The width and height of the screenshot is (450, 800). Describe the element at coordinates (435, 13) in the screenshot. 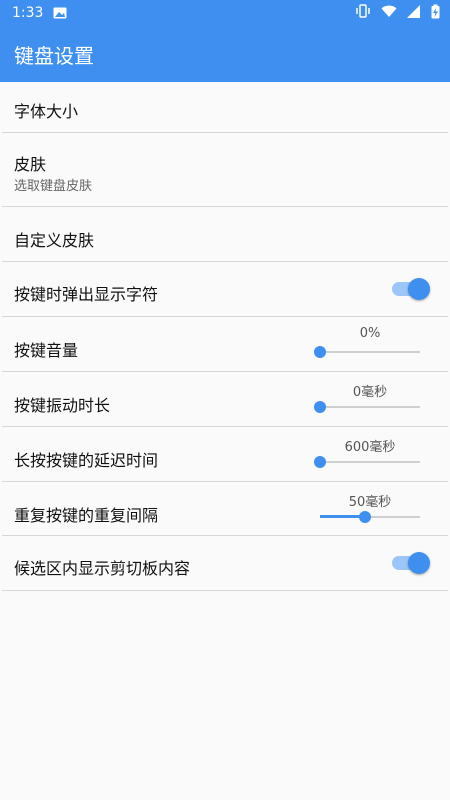

I see `battery-charging-icon` at that location.